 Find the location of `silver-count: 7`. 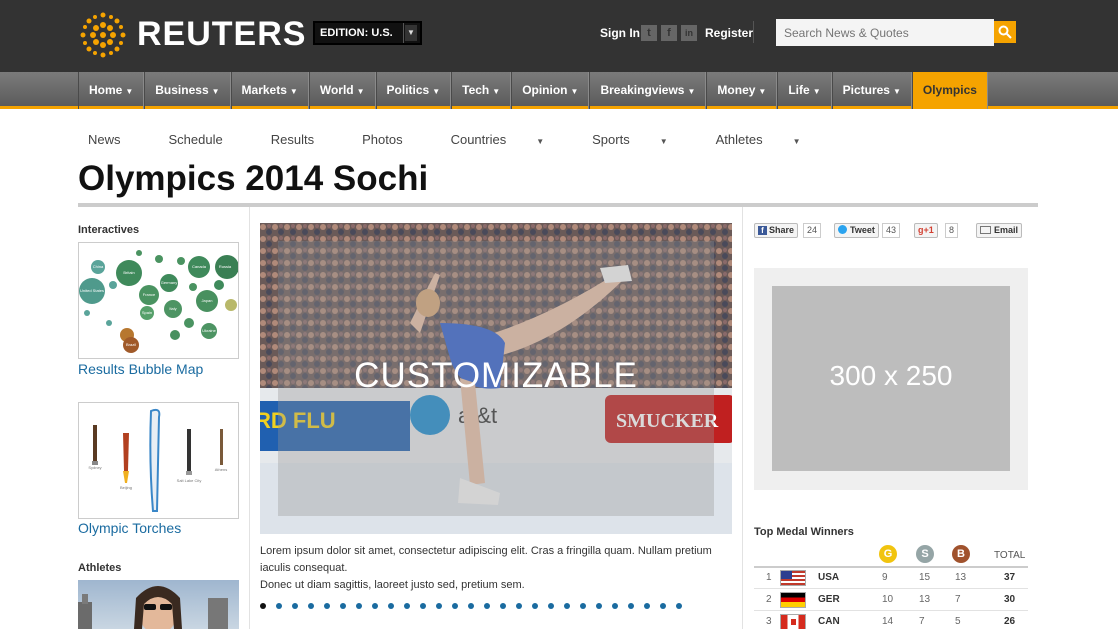

silver-count: 7 is located at coordinates (922, 621).